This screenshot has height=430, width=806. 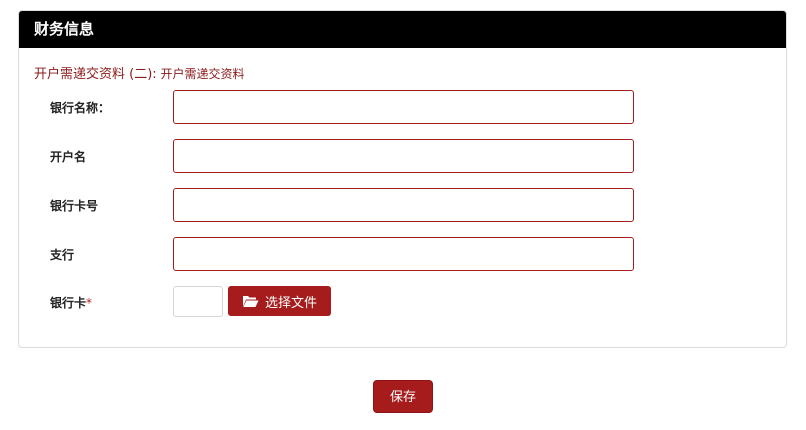 What do you see at coordinates (403, 396) in the screenshot?
I see `save-button: 保存` at bounding box center [403, 396].